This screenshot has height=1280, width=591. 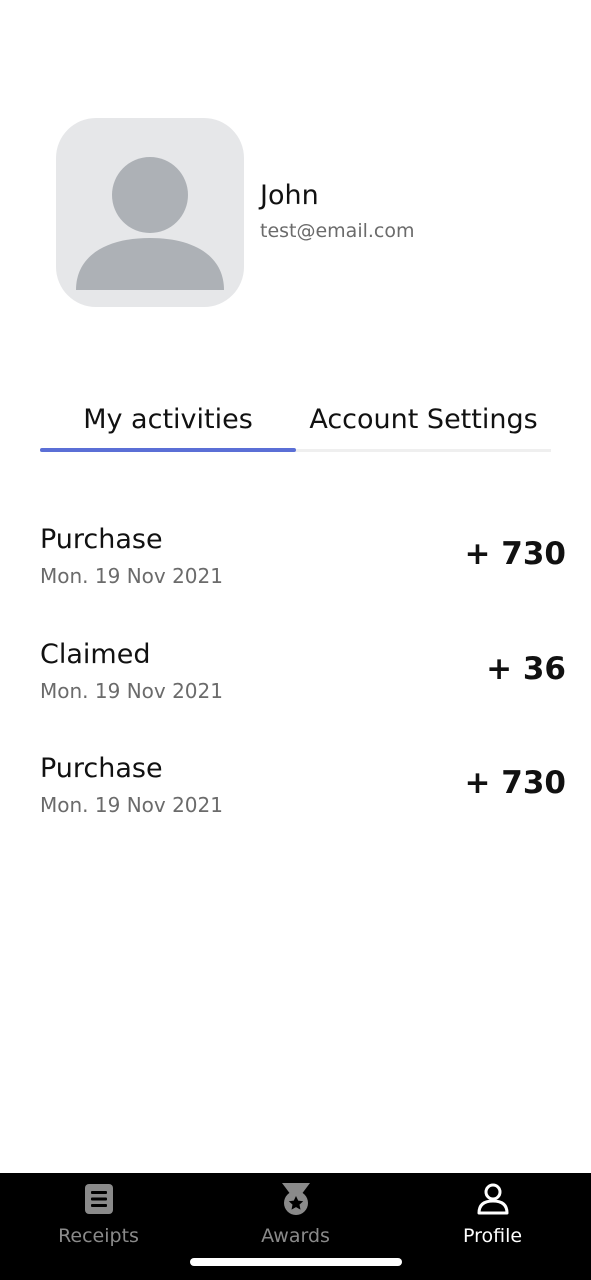 I want to click on home-indicator, so click(x=296, y=1262).